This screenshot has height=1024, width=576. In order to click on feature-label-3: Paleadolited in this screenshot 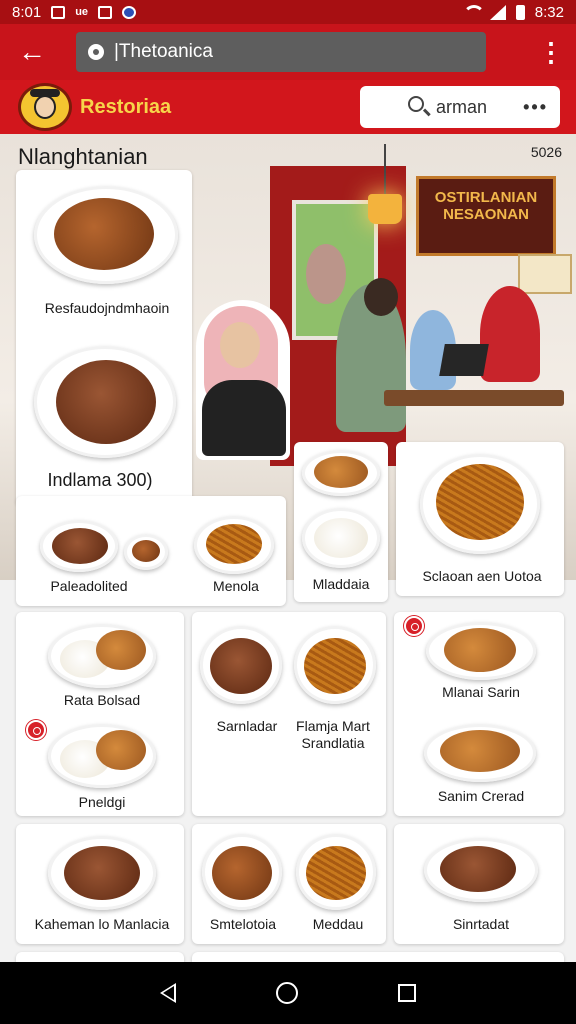, I will do `click(89, 586)`.